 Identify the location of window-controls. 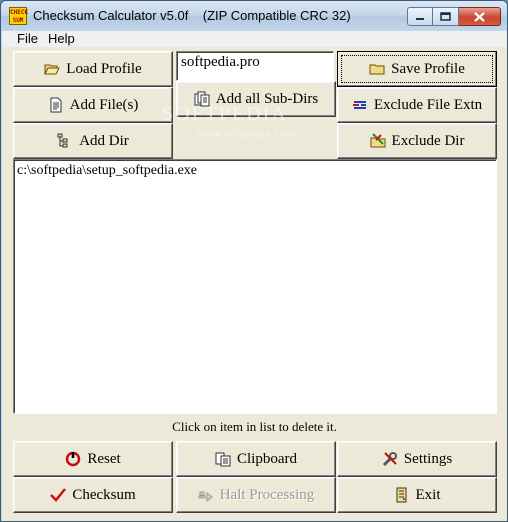
(454, 16).